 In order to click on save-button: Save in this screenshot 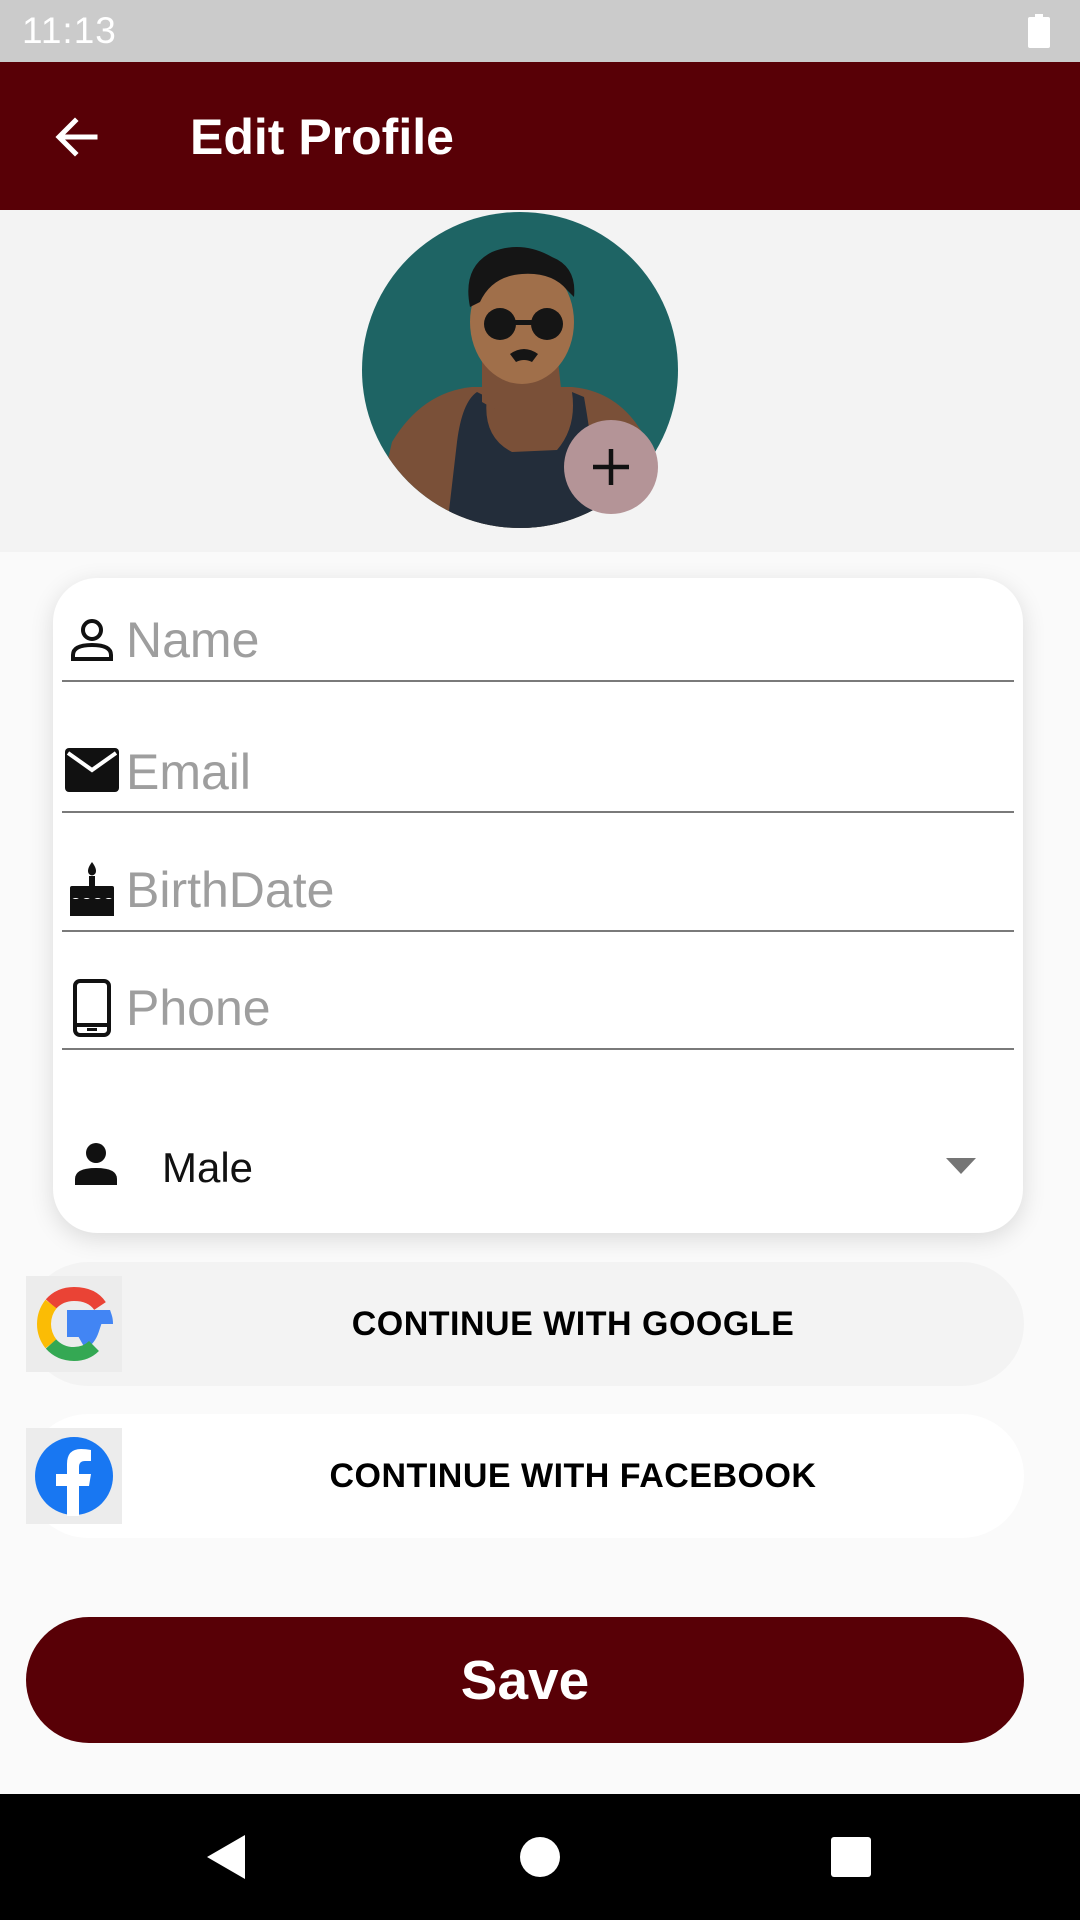, I will do `click(525, 1680)`.